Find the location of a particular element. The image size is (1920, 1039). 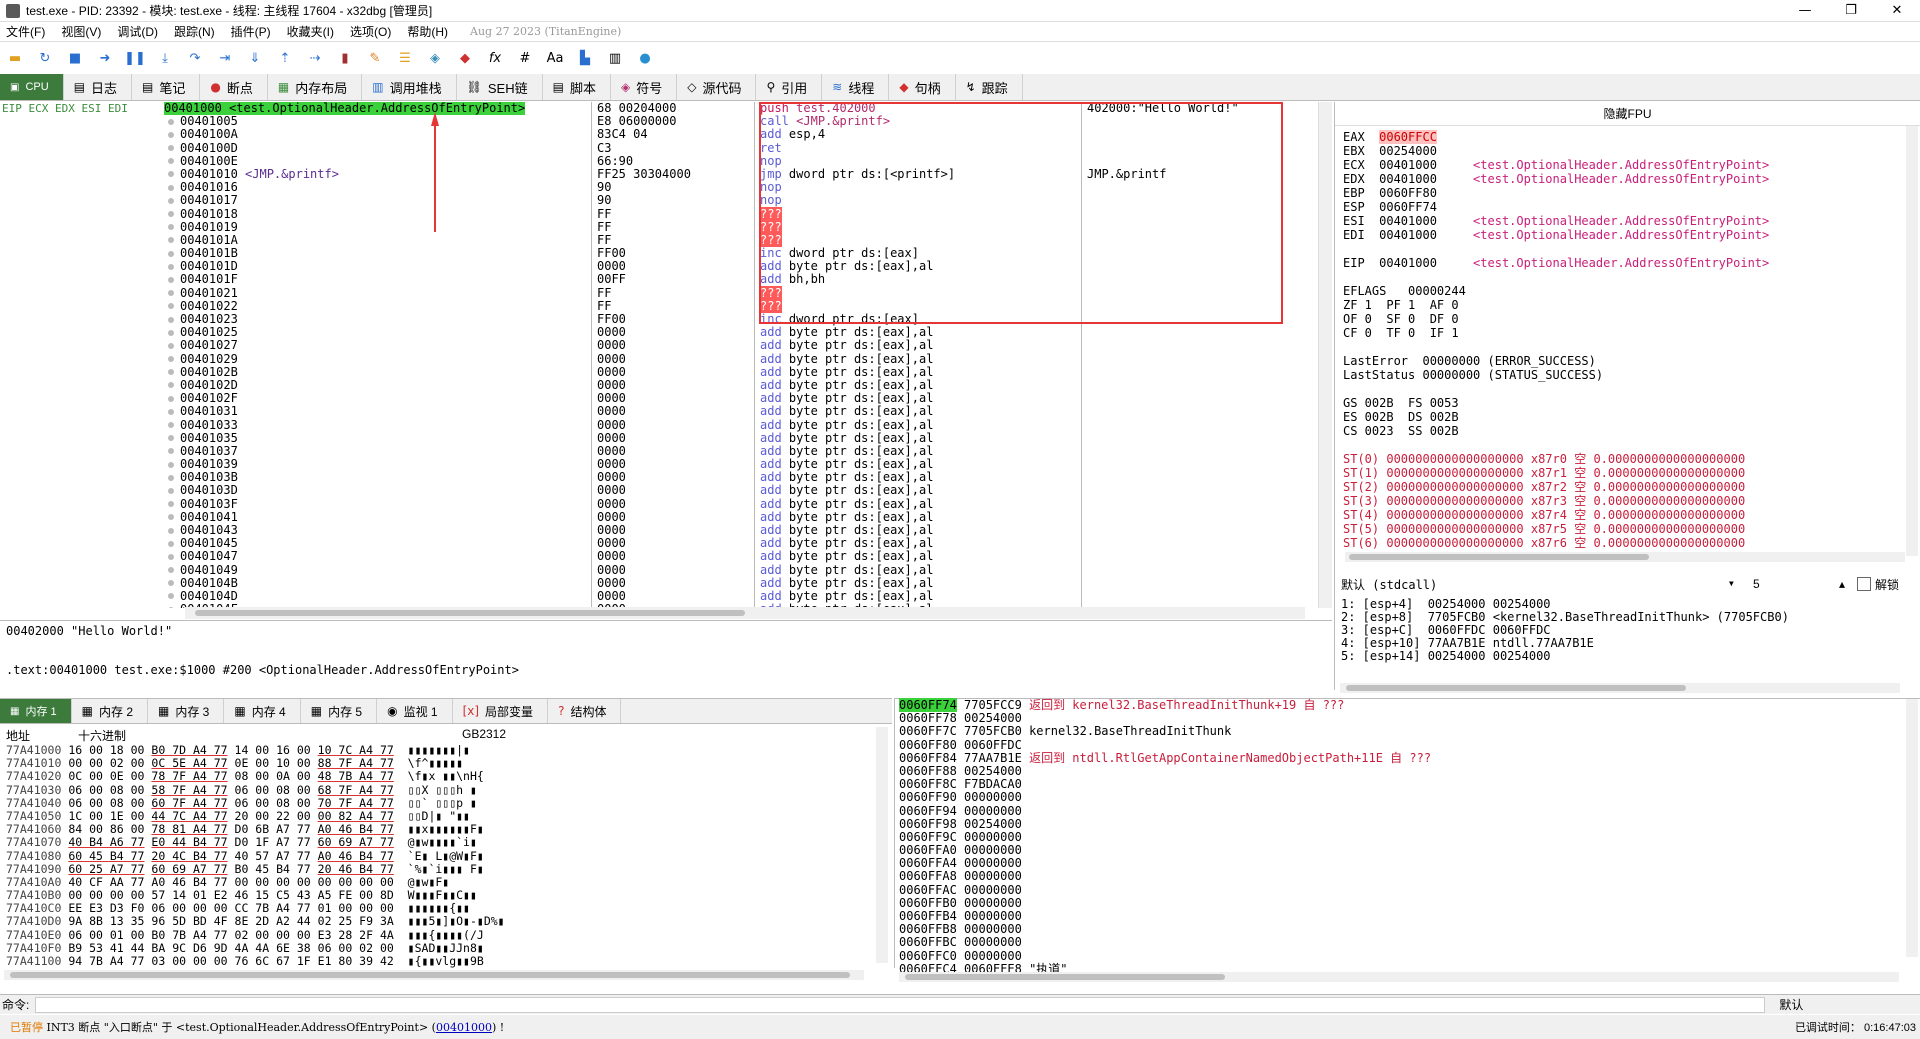

stack-row: 0060FFA8 00000000 is located at coordinates (1407, 876).